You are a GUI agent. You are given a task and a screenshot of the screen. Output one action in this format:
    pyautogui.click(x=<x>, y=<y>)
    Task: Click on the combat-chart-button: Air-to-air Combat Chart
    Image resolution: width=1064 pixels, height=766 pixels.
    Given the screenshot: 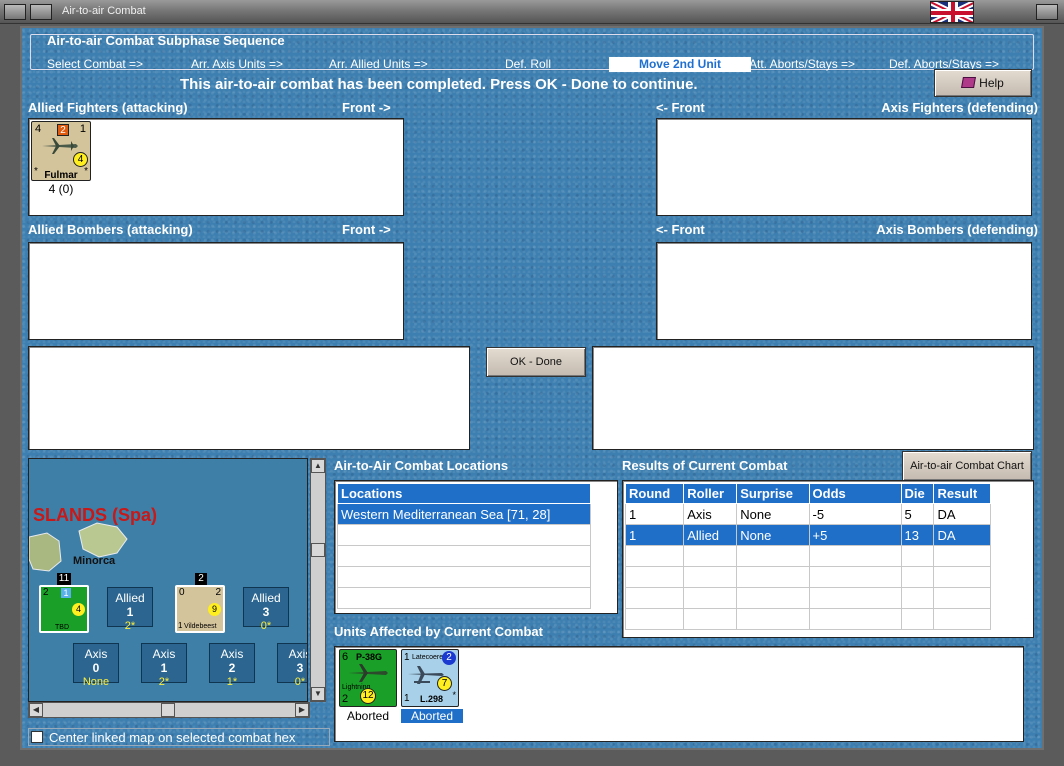 What is the action you would take?
    pyautogui.click(x=967, y=466)
    